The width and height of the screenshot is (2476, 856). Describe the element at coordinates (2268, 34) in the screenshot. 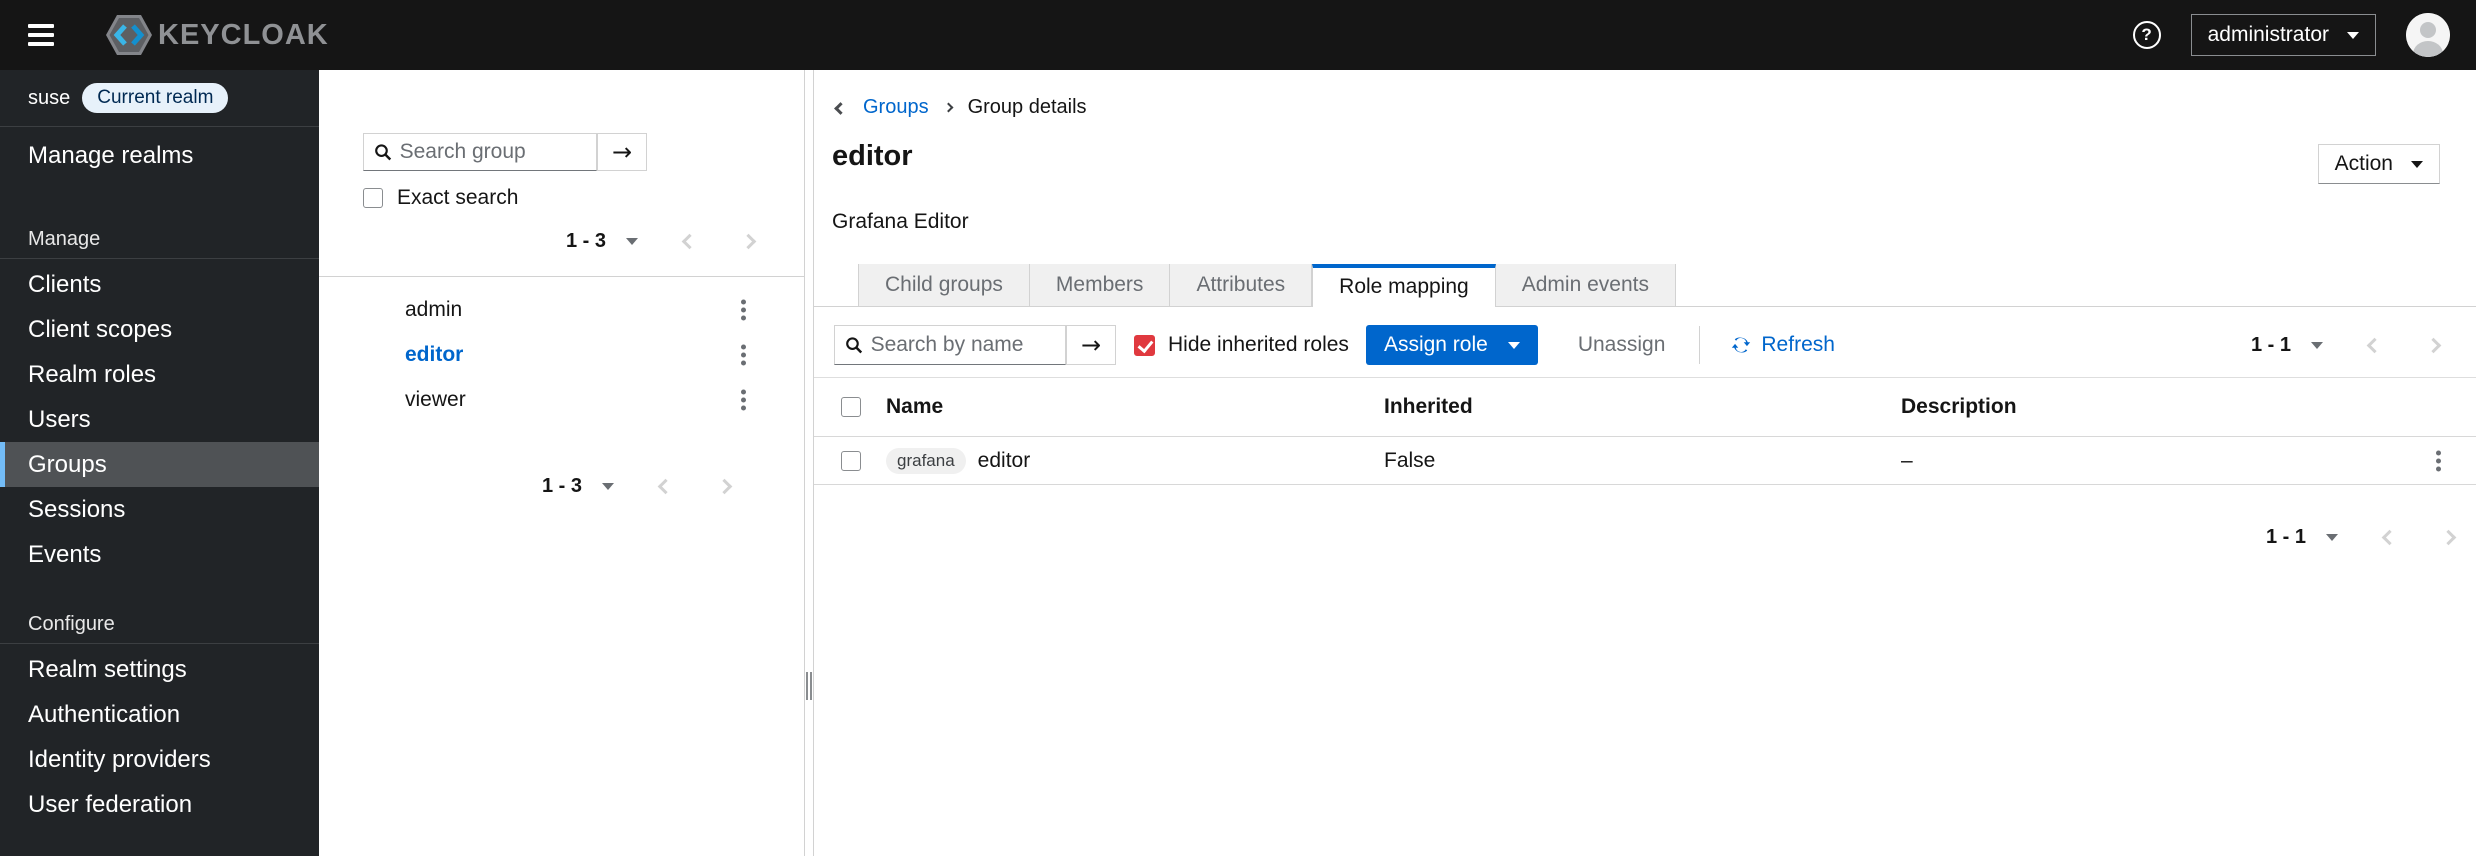

I see `user-menu-label: administrator` at that location.